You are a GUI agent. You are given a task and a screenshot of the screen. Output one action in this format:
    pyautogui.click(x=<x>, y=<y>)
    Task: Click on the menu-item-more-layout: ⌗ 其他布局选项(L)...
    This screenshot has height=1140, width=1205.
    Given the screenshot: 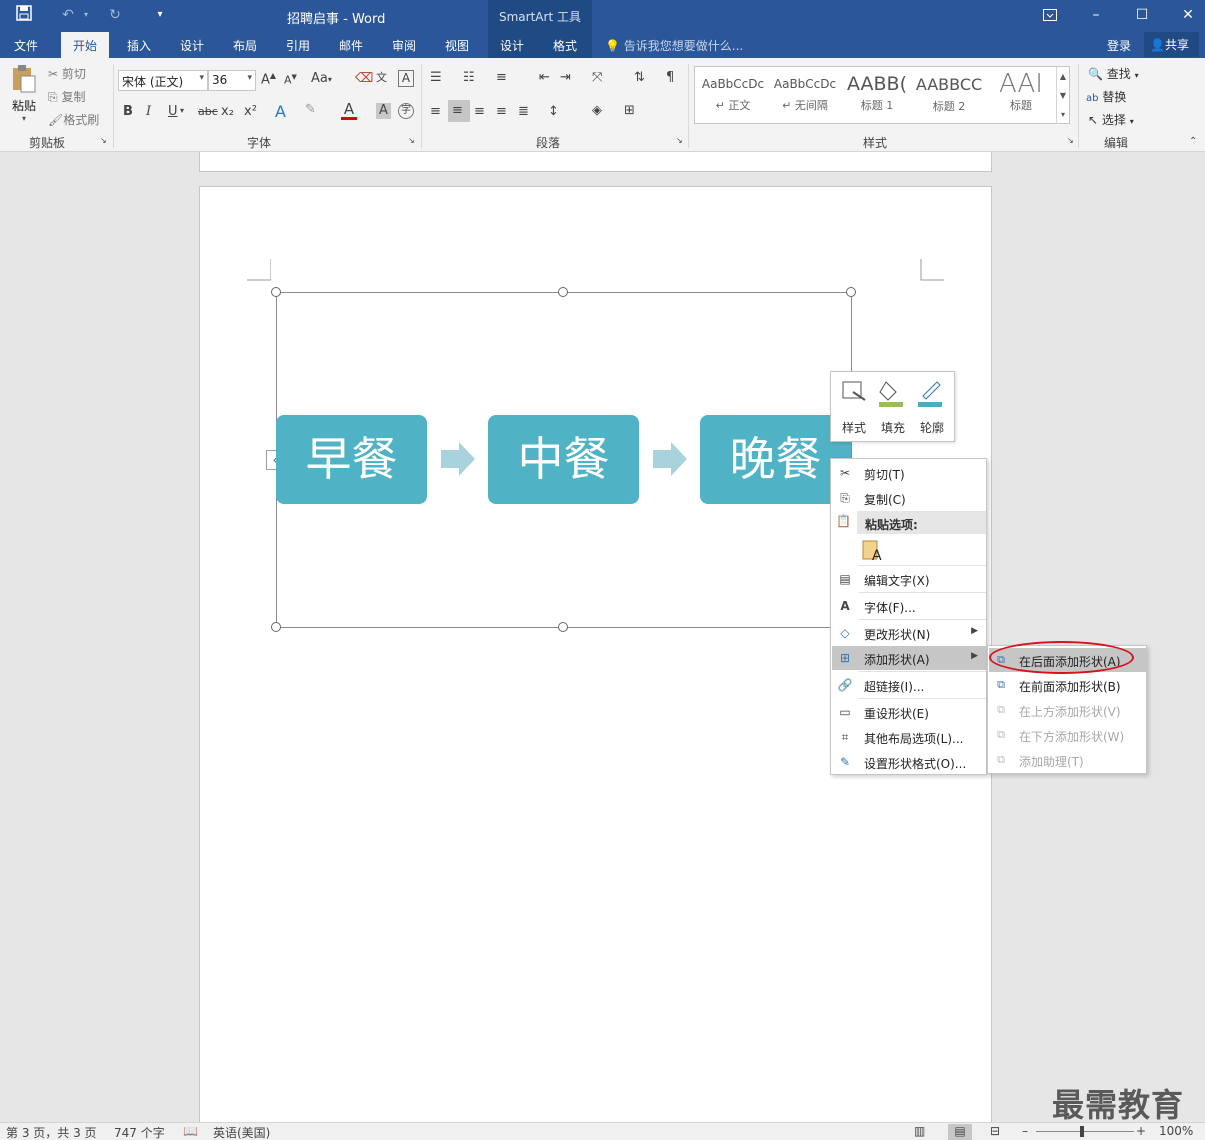 What is the action you would take?
    pyautogui.click(x=909, y=737)
    